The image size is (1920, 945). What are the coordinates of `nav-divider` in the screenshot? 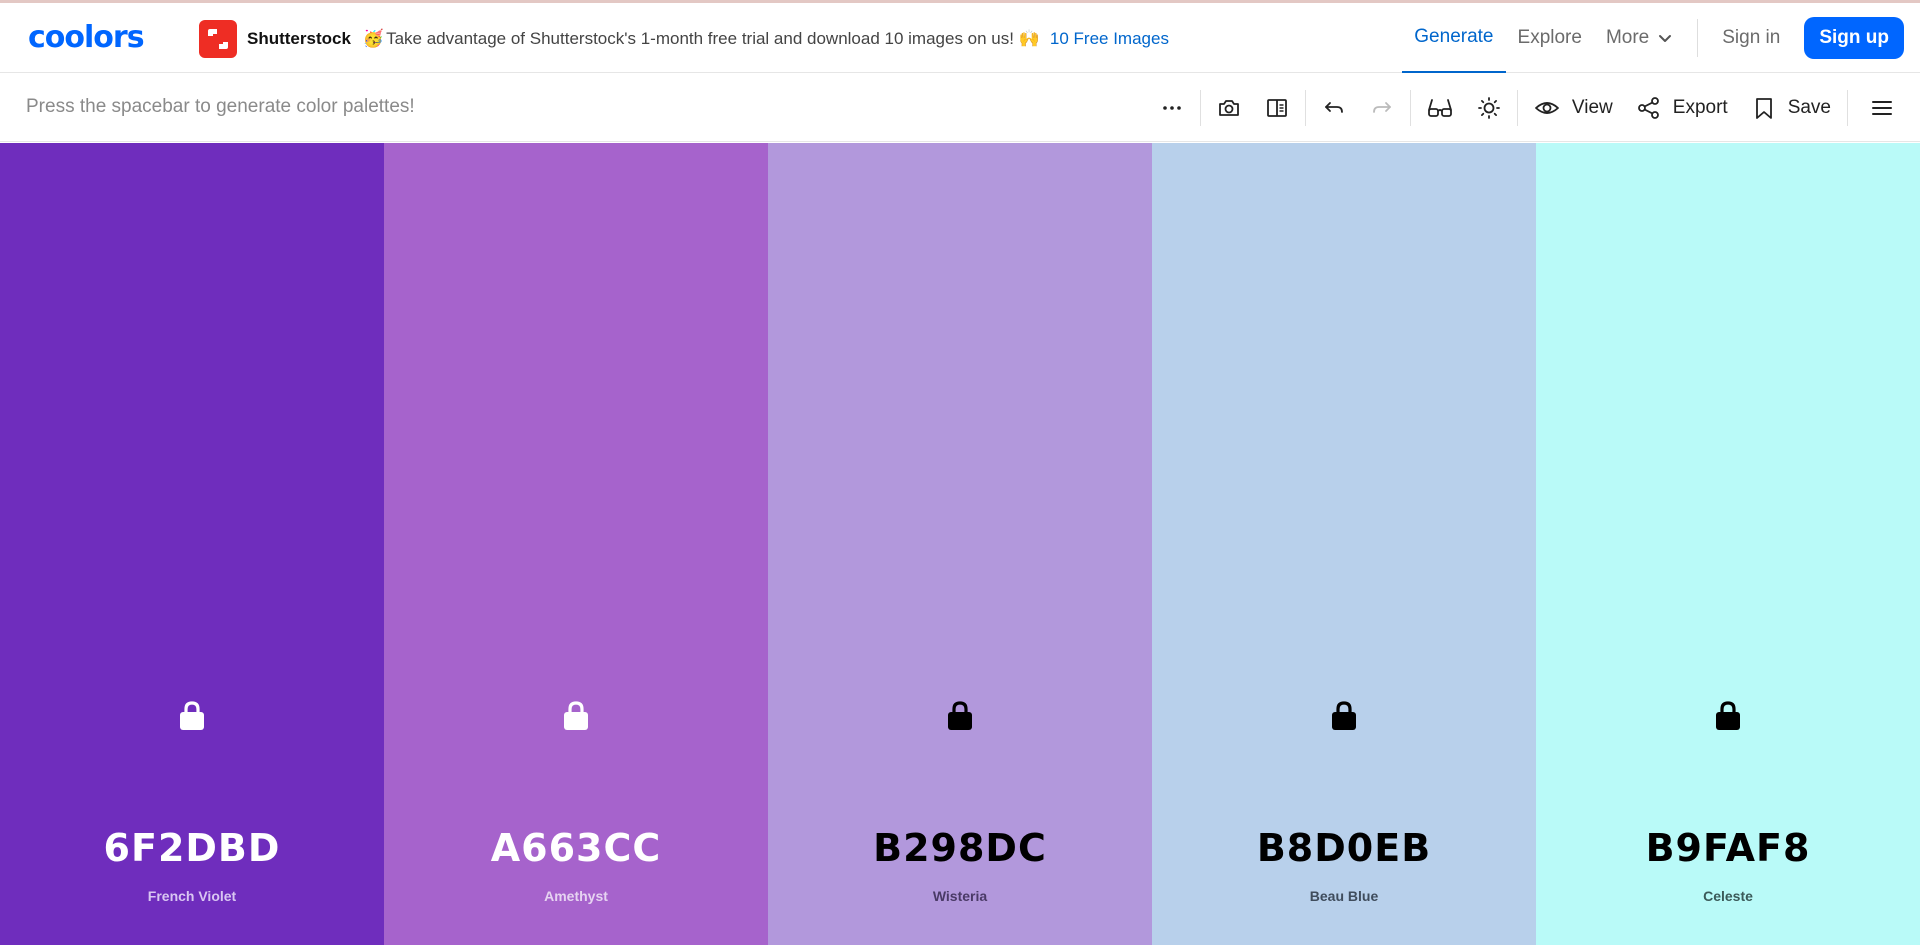 It's located at (1698, 38).